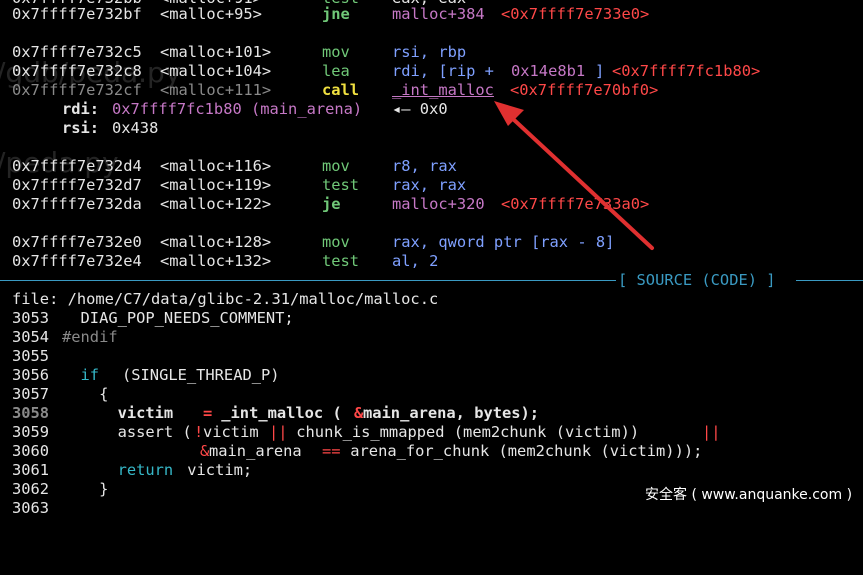 This screenshot has width=863, height=575. I want to click on arrow-shaft, so click(582, 183).